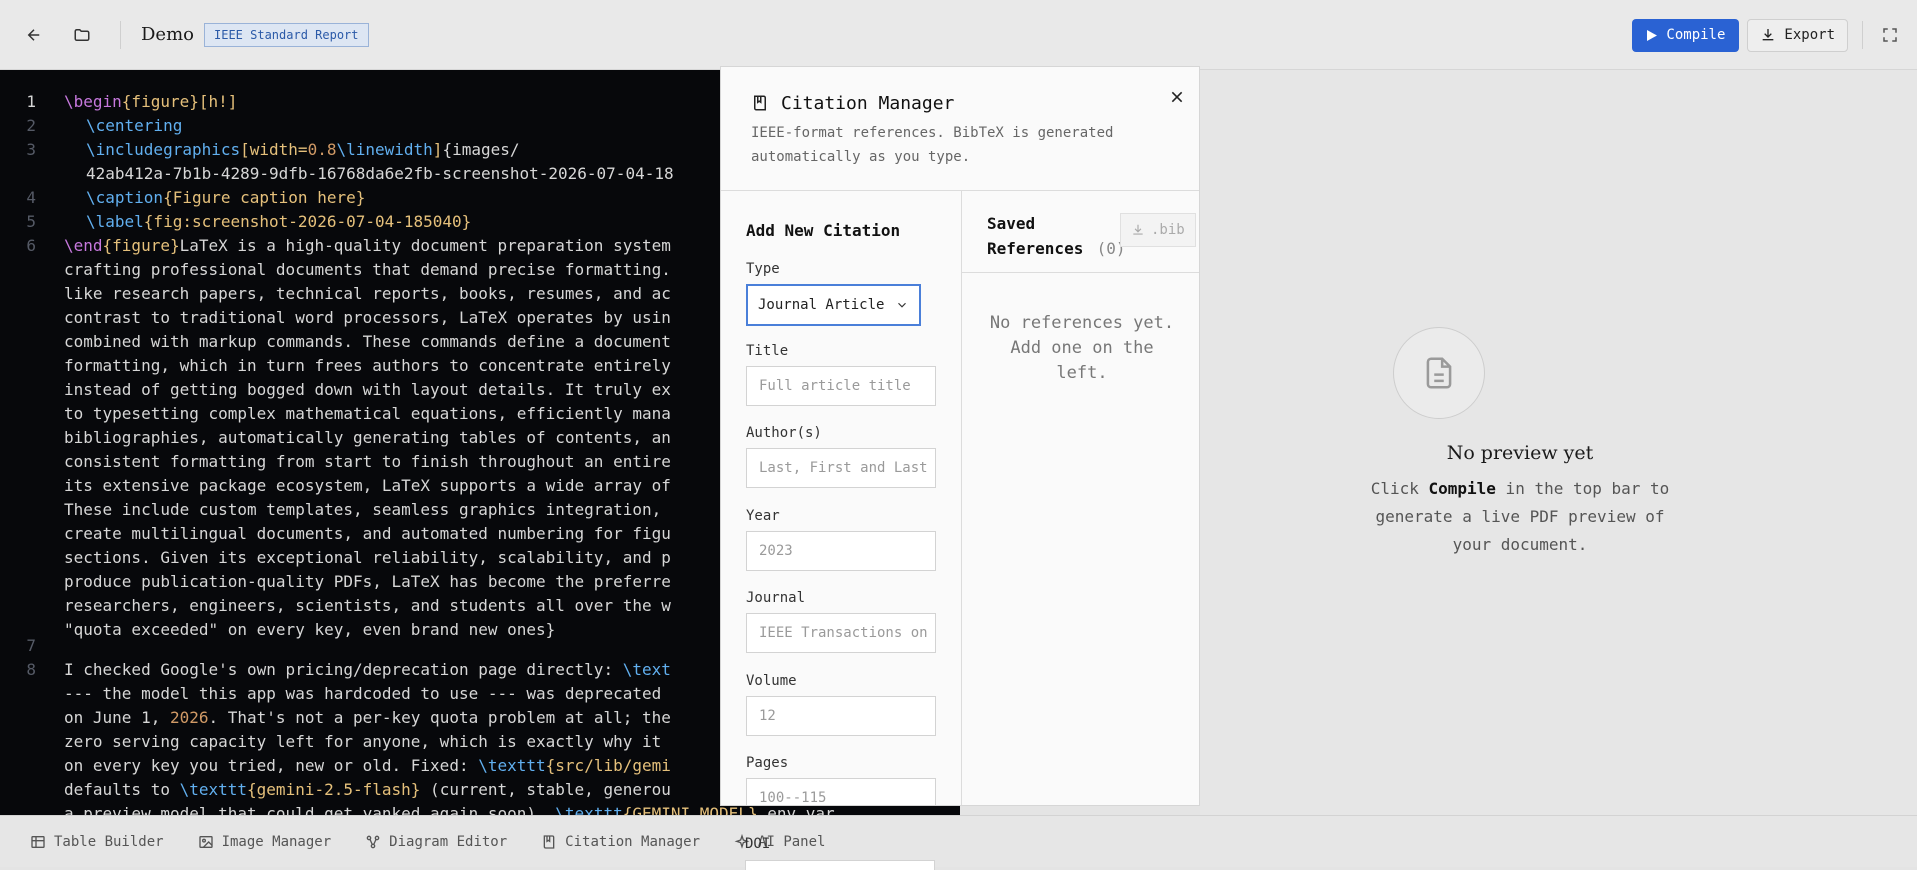  Describe the element at coordinates (633, 841) in the screenshot. I see `tab-label: Citation Manager` at that location.